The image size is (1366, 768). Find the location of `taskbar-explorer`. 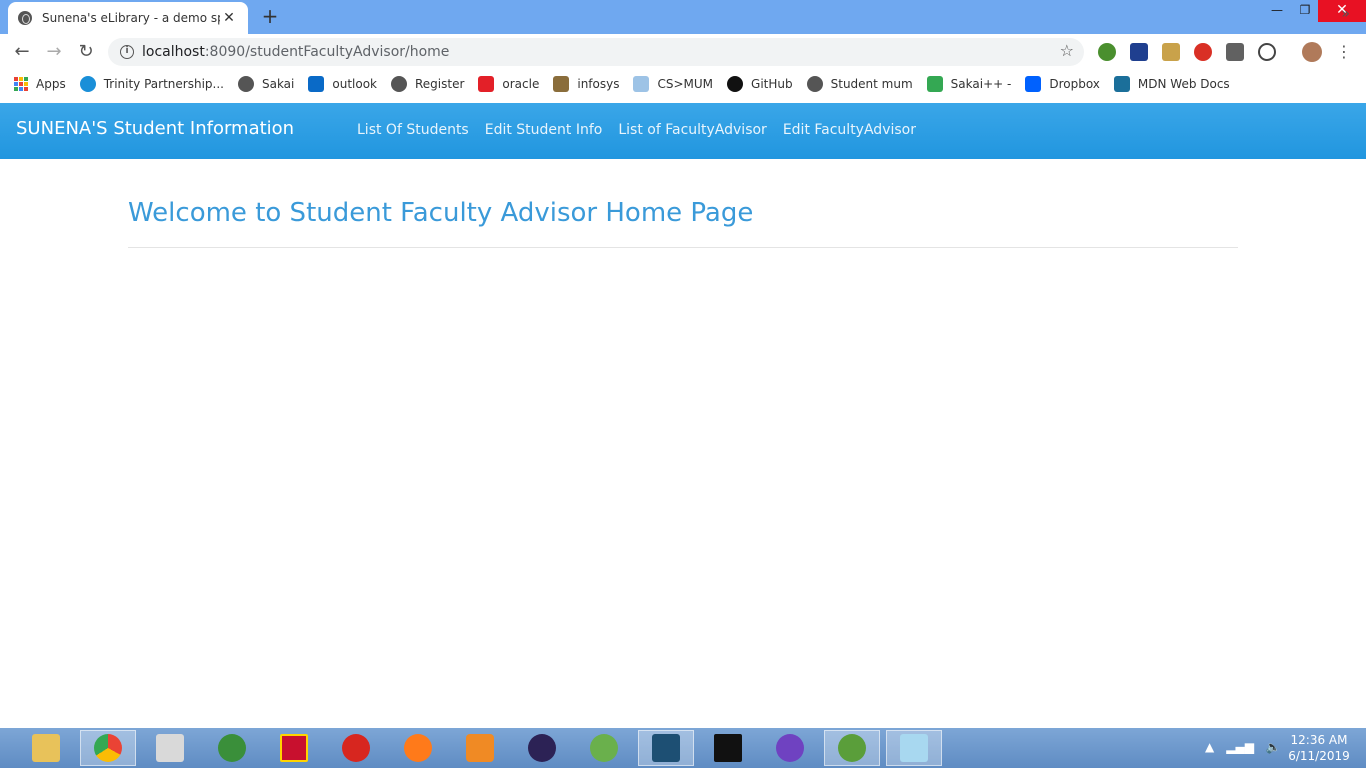

taskbar-explorer is located at coordinates (46, 748).